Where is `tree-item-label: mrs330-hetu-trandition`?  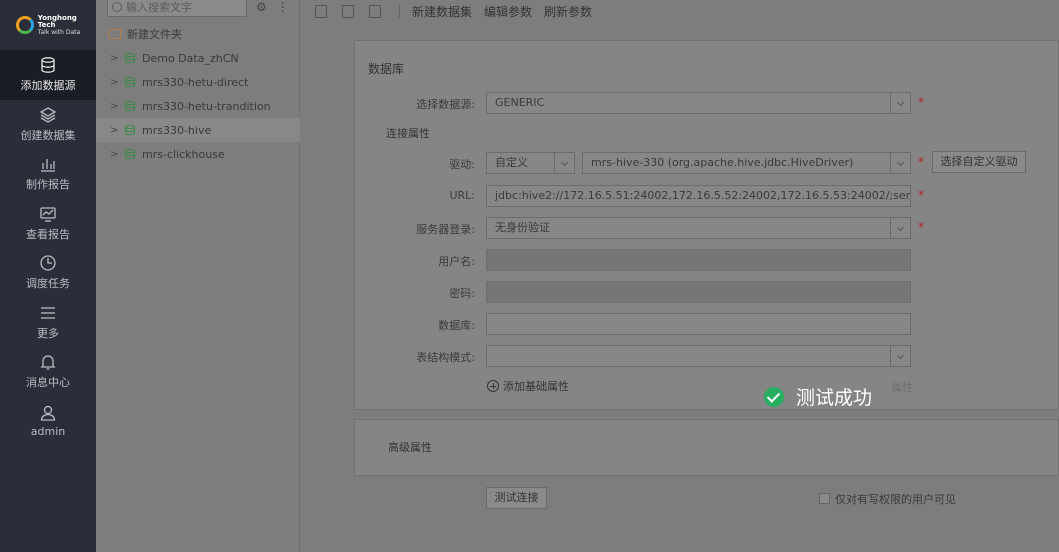
tree-item-label: mrs330-hetu-trandition is located at coordinates (206, 106).